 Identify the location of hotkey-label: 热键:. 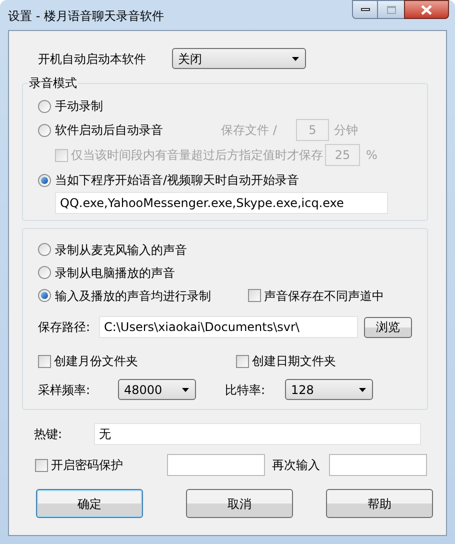
(49, 434).